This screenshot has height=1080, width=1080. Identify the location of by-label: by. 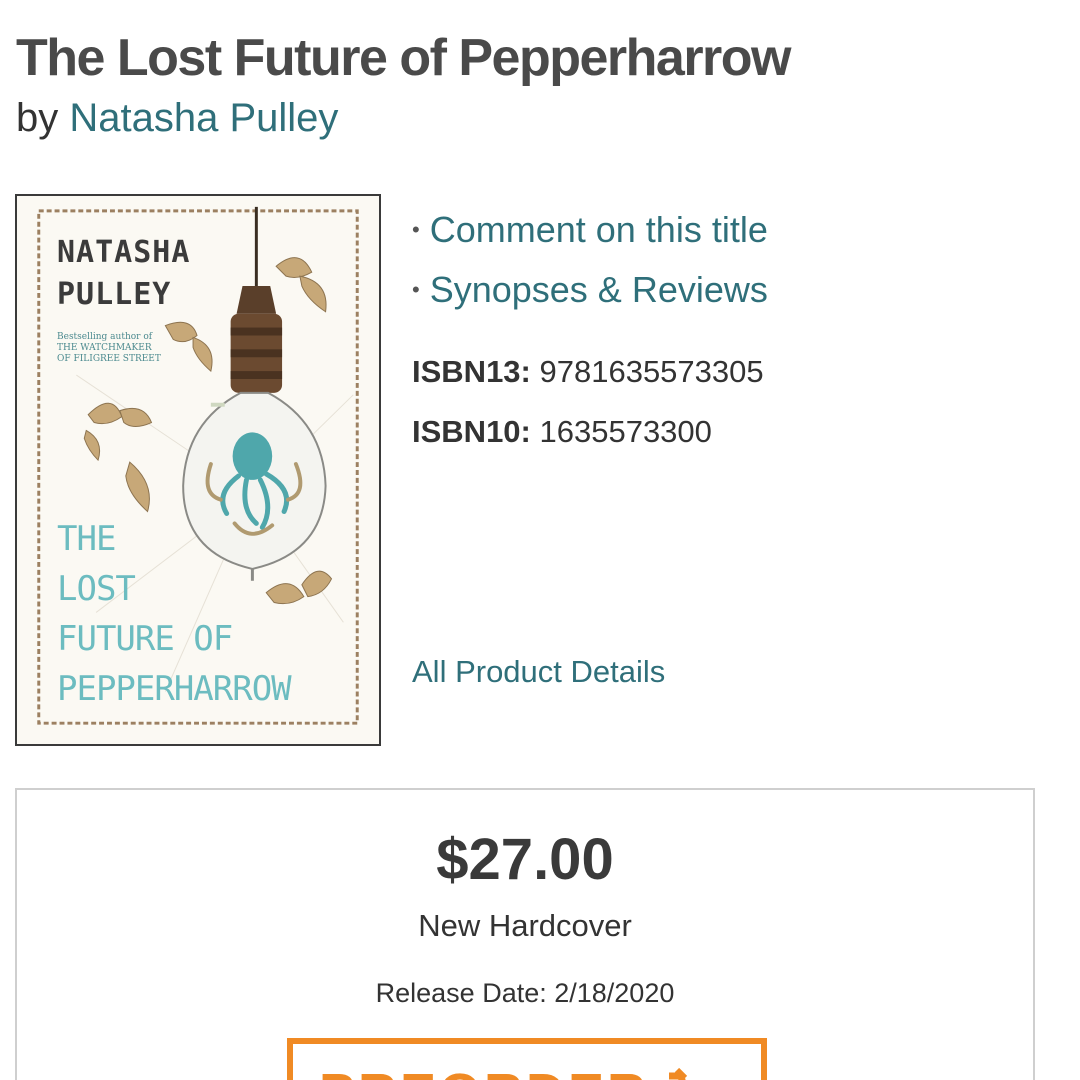
(37, 118).